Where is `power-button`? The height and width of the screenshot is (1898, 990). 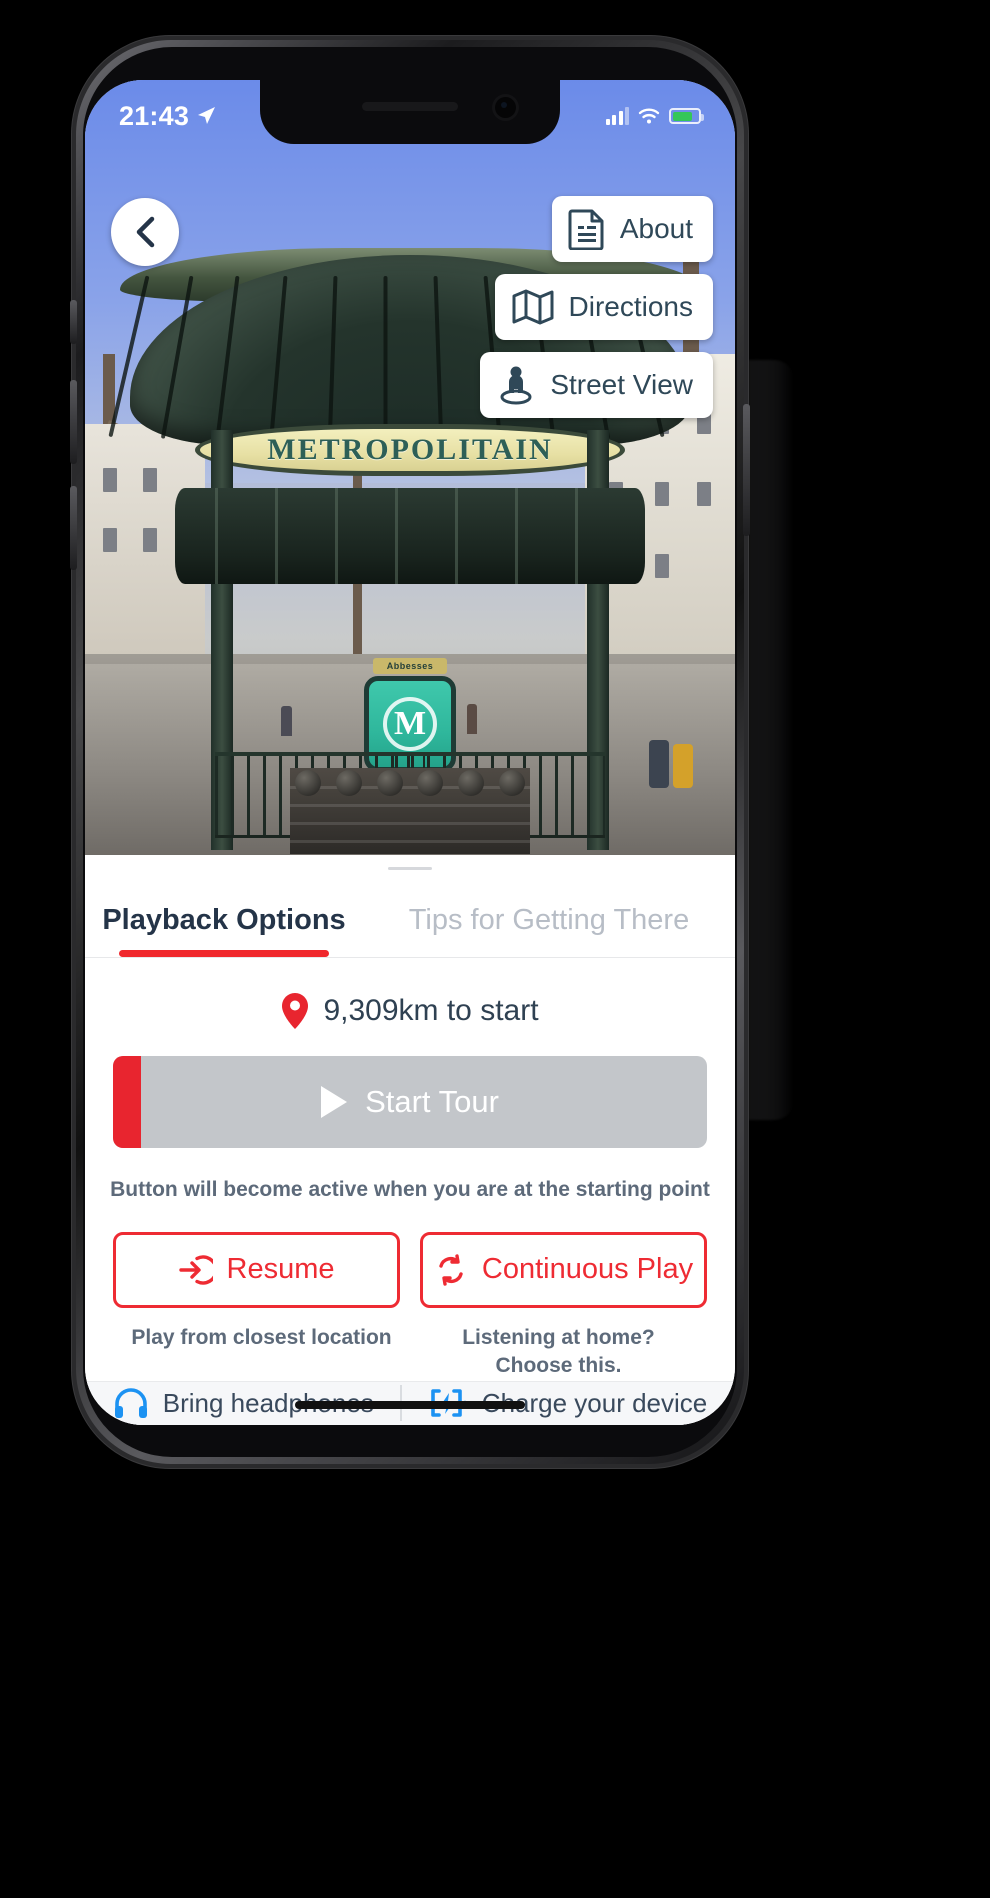 power-button is located at coordinates (746, 470).